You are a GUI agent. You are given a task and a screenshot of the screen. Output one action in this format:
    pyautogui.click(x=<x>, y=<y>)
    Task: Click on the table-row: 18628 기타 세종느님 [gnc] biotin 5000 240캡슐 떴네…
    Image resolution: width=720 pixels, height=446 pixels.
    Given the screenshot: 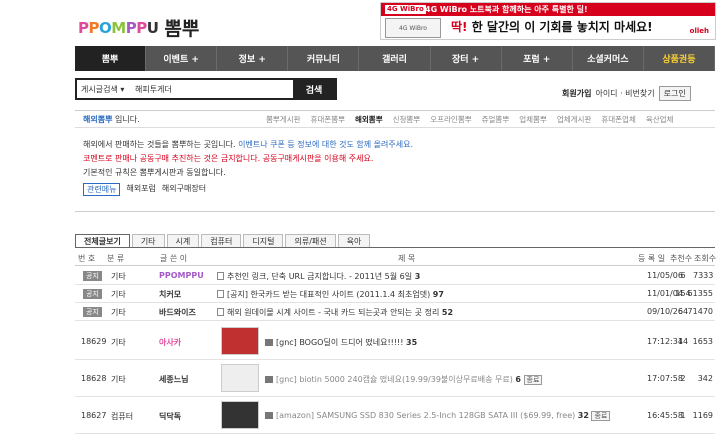 What is the action you would take?
    pyautogui.click(x=395, y=378)
    